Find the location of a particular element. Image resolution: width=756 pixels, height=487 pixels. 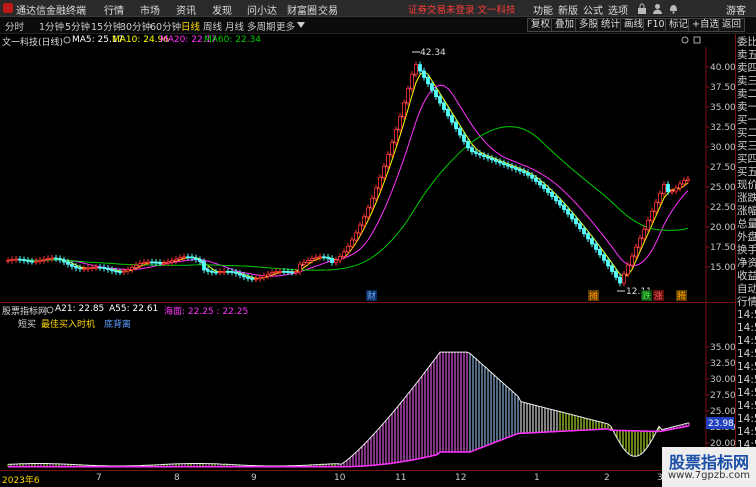

period-15min: 15分钟 is located at coordinates (106, 26).